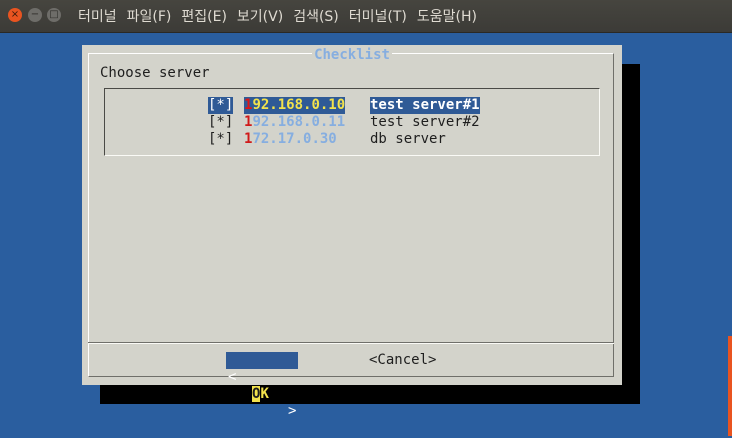  What do you see at coordinates (425, 122) in the screenshot?
I see `server-description: test server#2` at bounding box center [425, 122].